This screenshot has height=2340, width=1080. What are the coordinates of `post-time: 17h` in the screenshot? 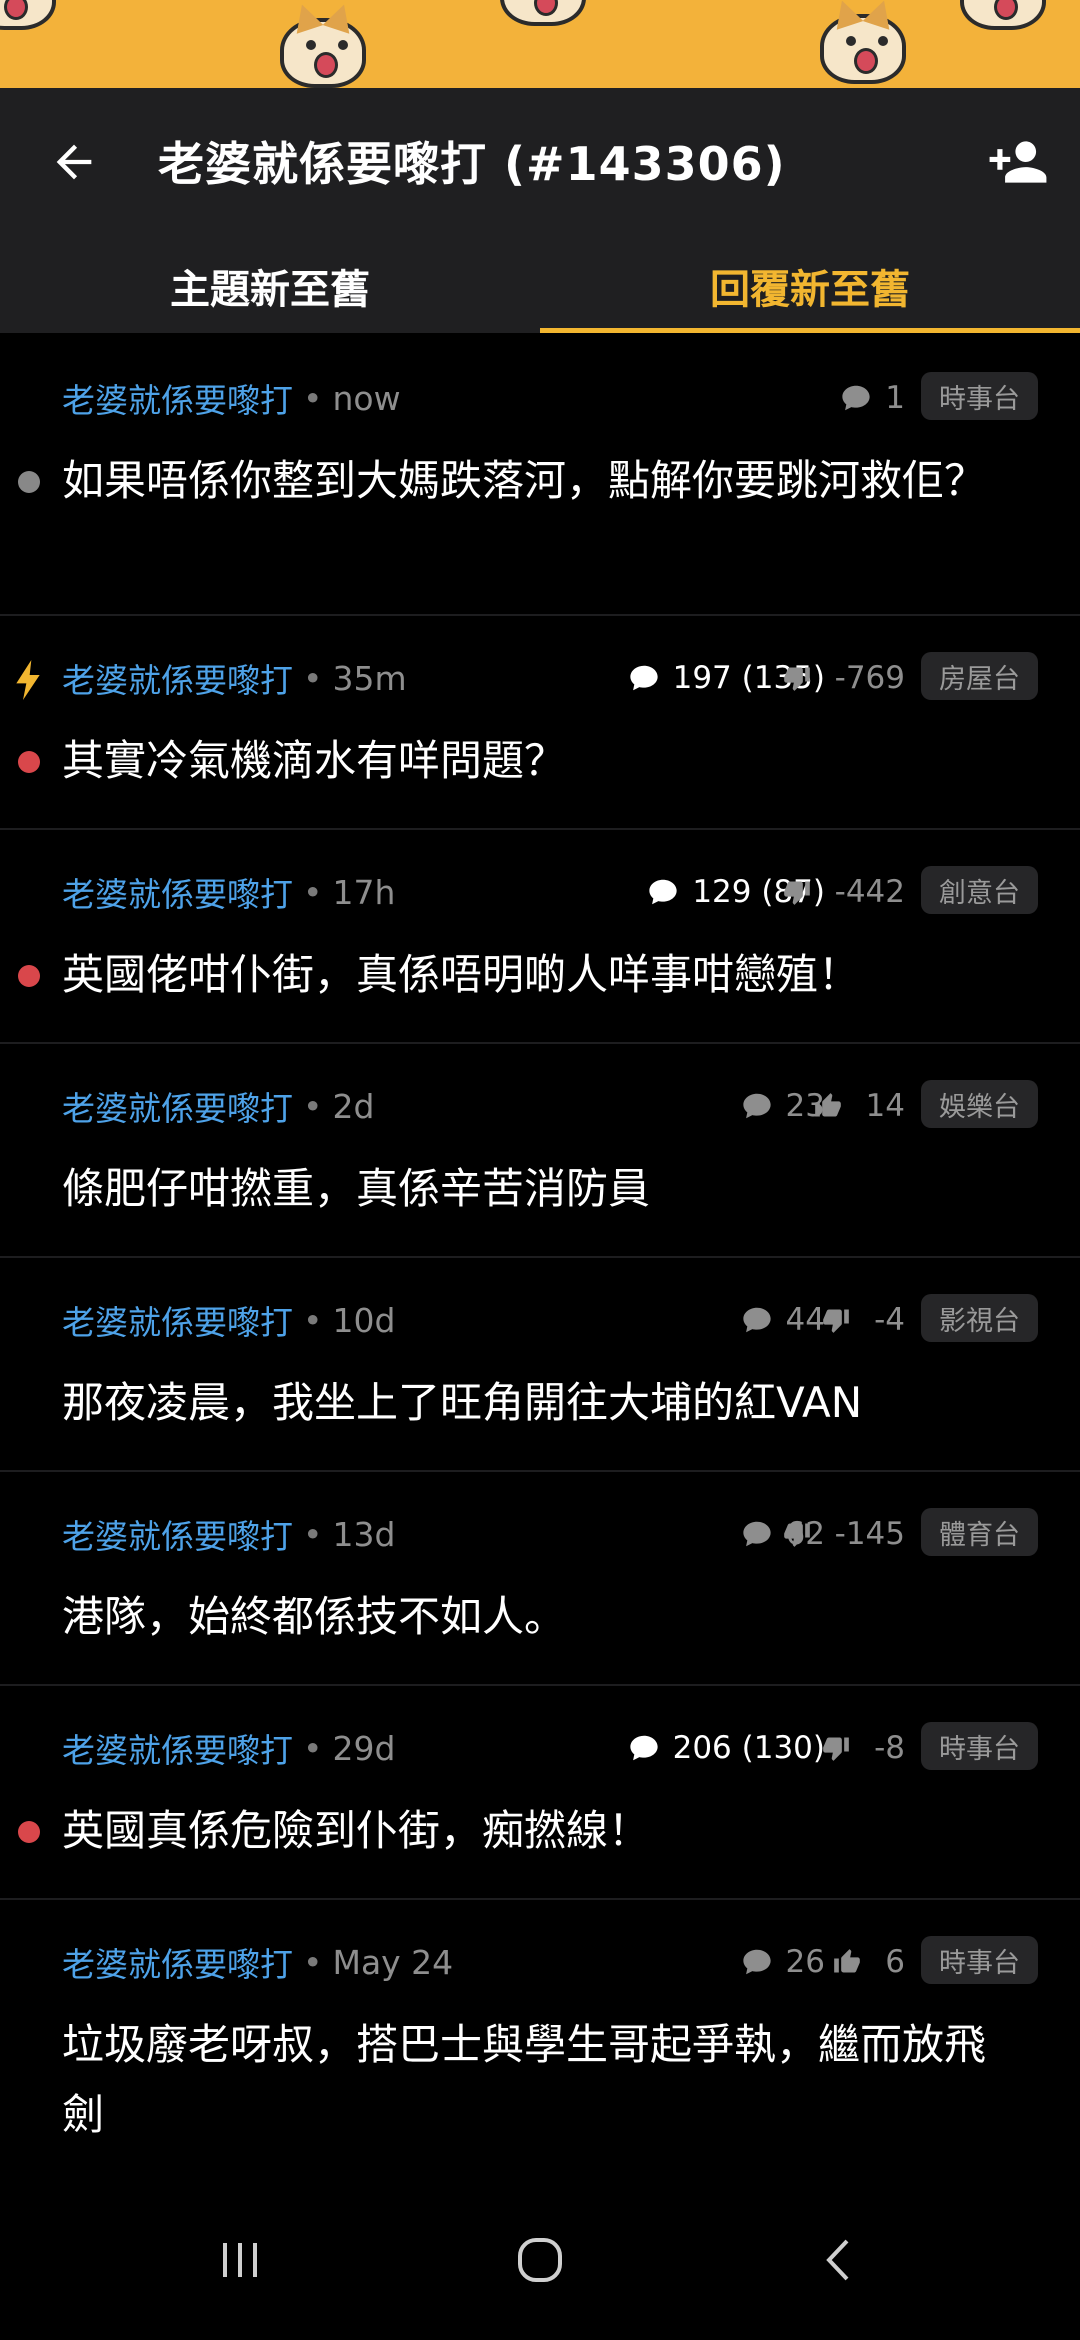 It's located at (364, 892).